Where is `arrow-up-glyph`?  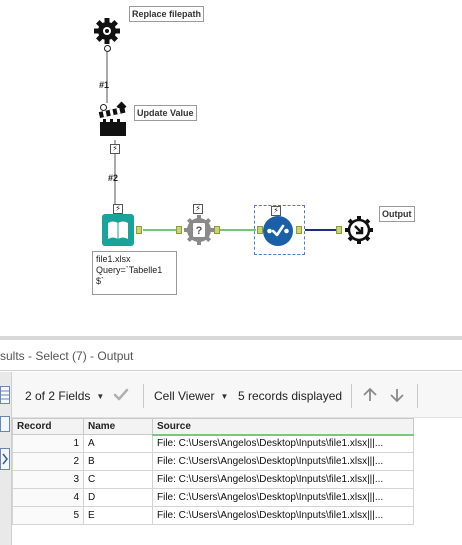 arrow-up-glyph is located at coordinates (370, 394).